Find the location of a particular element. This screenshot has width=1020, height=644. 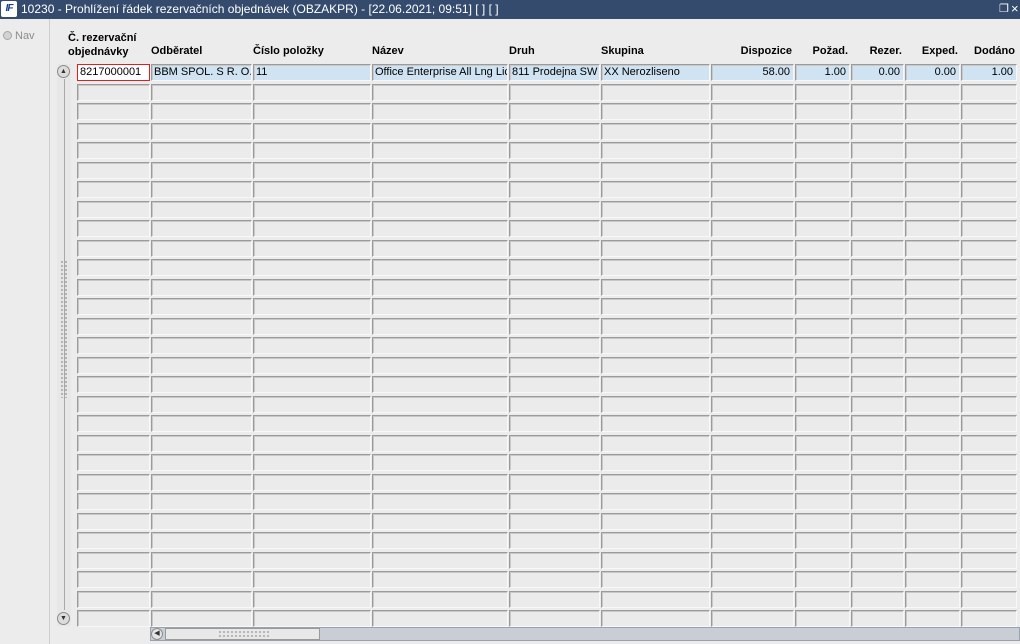

grid-cell-name: Office Enterprise All Lng Lic is located at coordinates (440, 72).